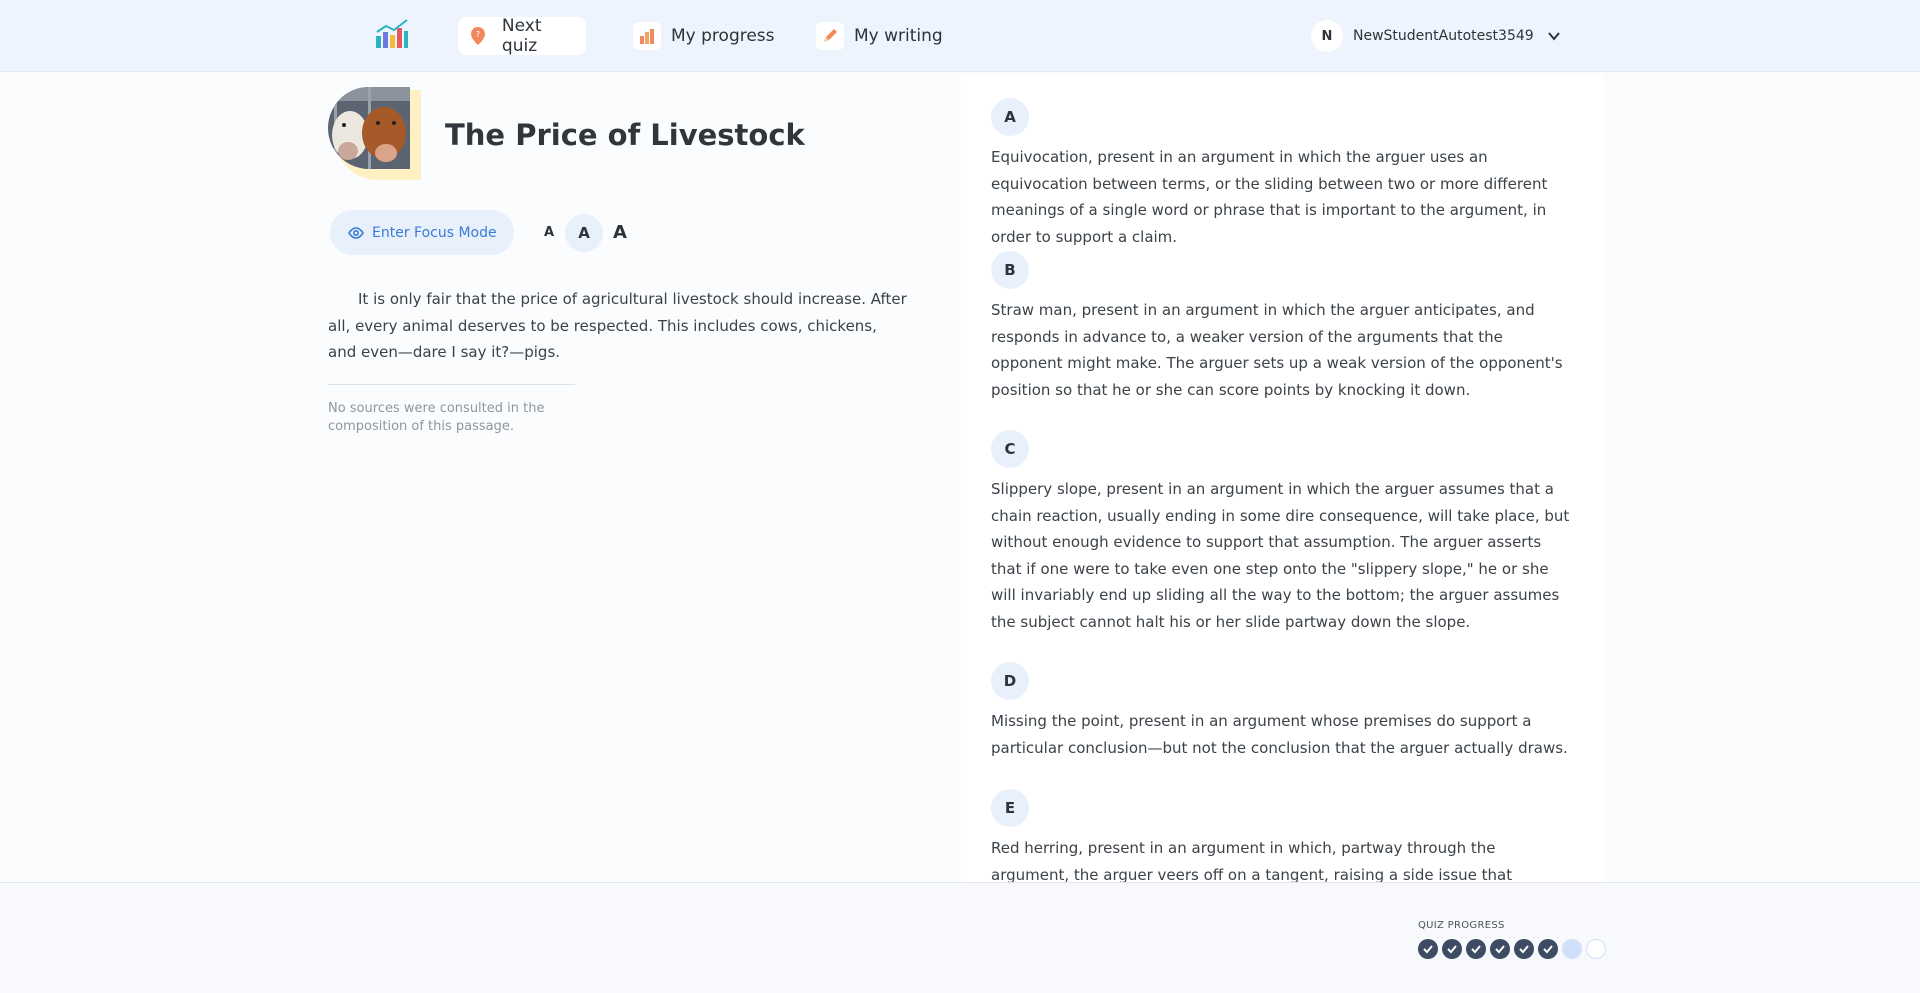 This screenshot has height=993, width=1920. What do you see at coordinates (1596, 949) in the screenshot?
I see `quiz-progress-dot-todo` at bounding box center [1596, 949].